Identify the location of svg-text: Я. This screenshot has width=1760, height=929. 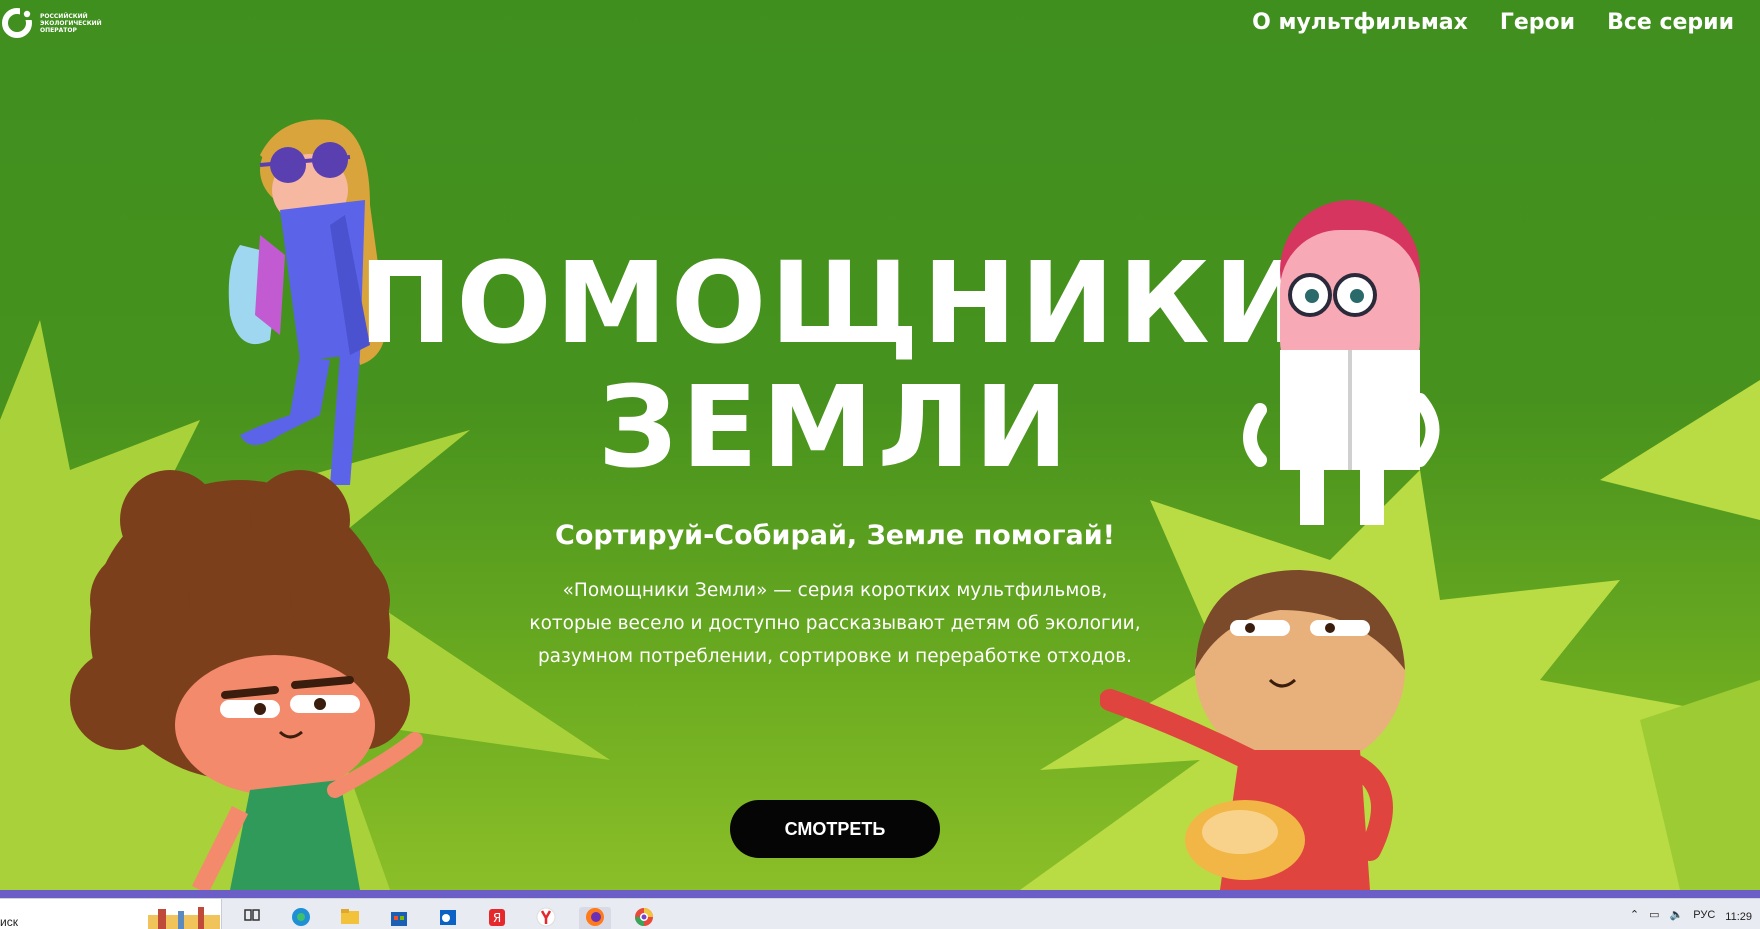
(497, 918).